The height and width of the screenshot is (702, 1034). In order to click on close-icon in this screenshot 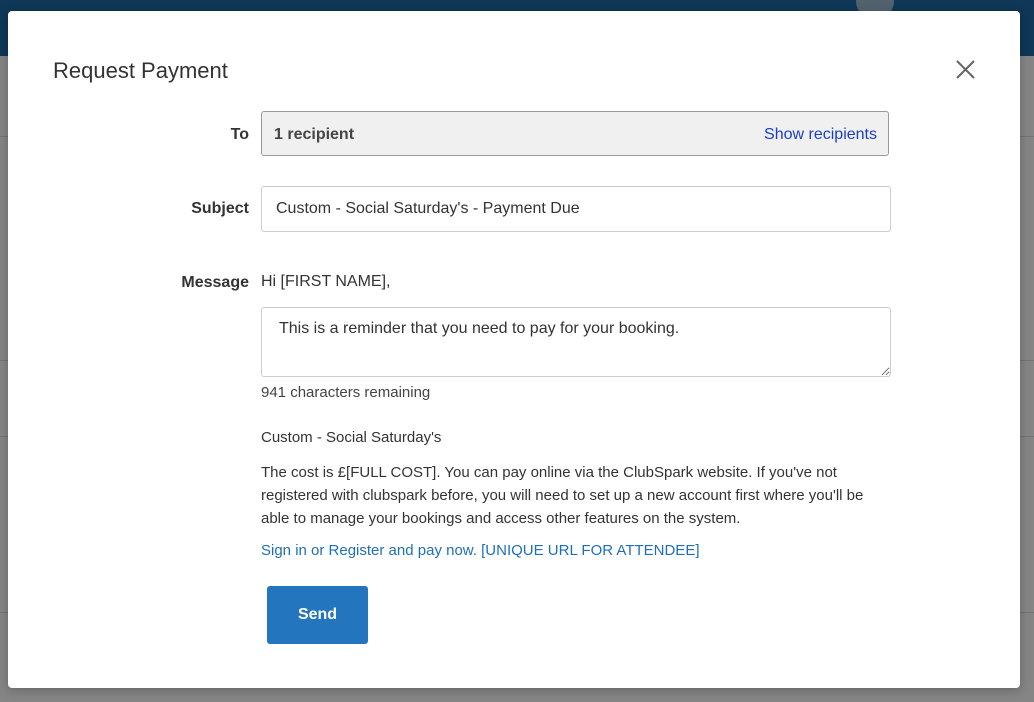, I will do `click(965, 69)`.